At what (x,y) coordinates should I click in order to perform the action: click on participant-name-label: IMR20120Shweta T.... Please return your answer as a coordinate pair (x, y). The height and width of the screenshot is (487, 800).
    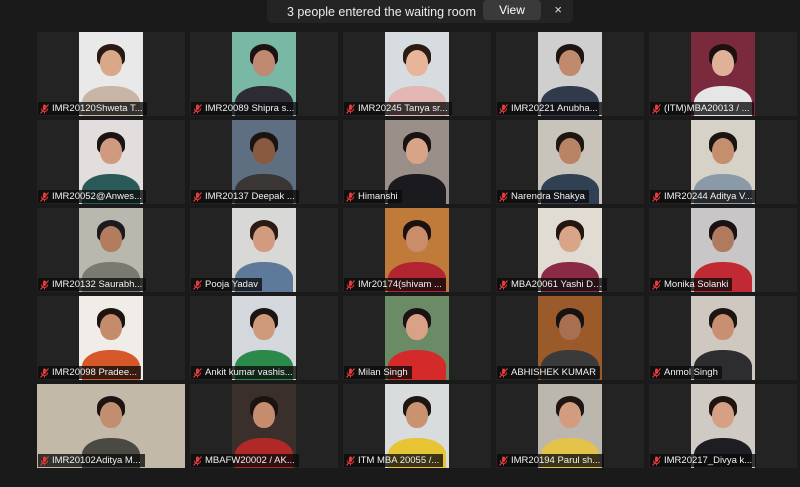
    Looking at the image, I should click on (92, 108).